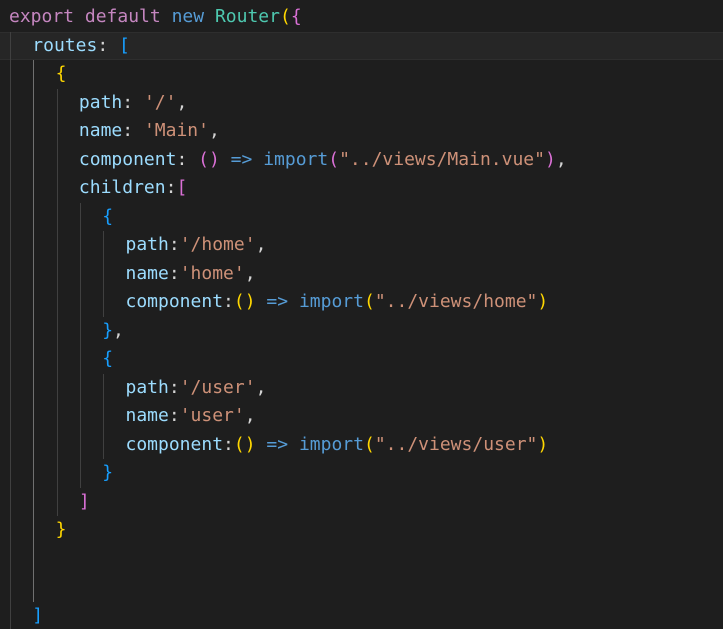 This screenshot has width=723, height=629. Describe the element at coordinates (122, 187) in the screenshot. I see `code-token: children` at that location.